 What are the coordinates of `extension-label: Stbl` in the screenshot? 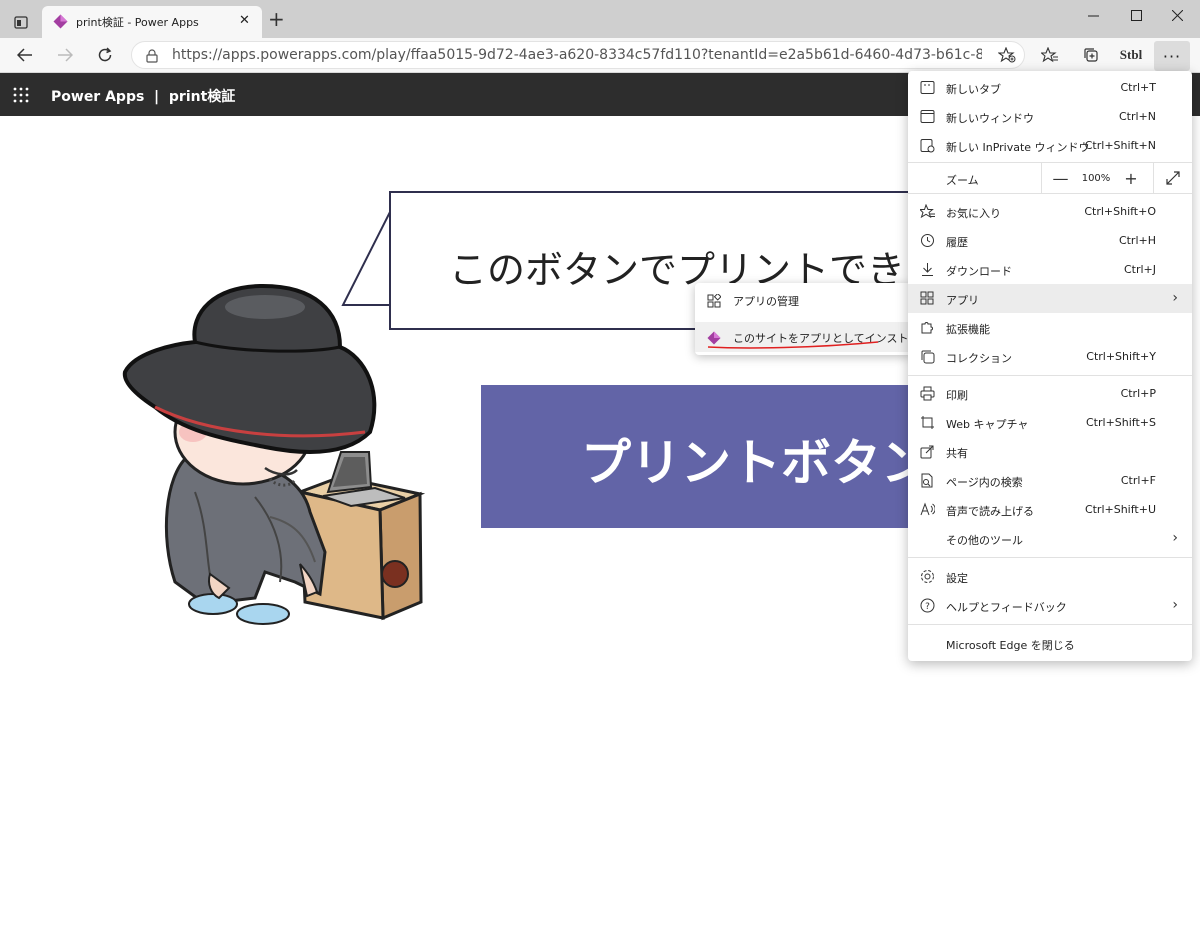 It's located at (1131, 54).